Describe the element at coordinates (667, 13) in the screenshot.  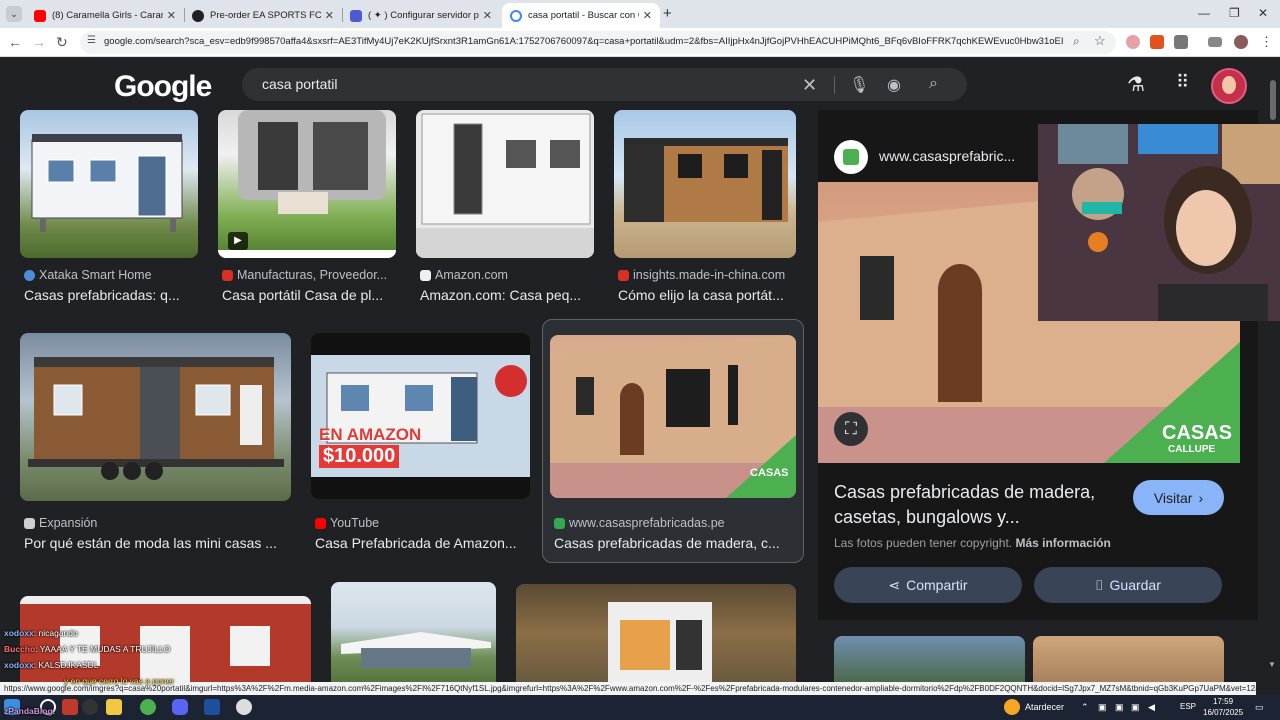
I see `new-tab-button: +` at that location.